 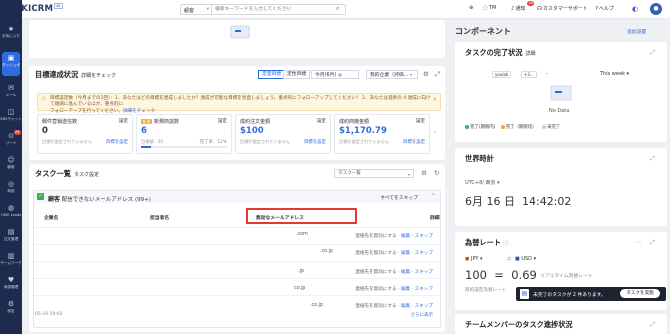 I want to click on metric-name: 新規 新規商談数, so click(x=160, y=122).